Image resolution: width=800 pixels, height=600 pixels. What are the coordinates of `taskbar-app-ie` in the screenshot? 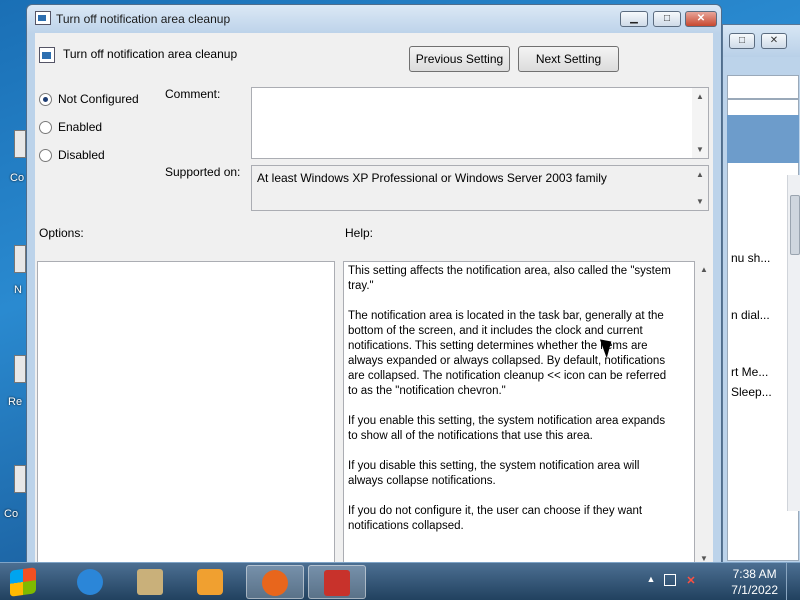 It's located at (91, 582).